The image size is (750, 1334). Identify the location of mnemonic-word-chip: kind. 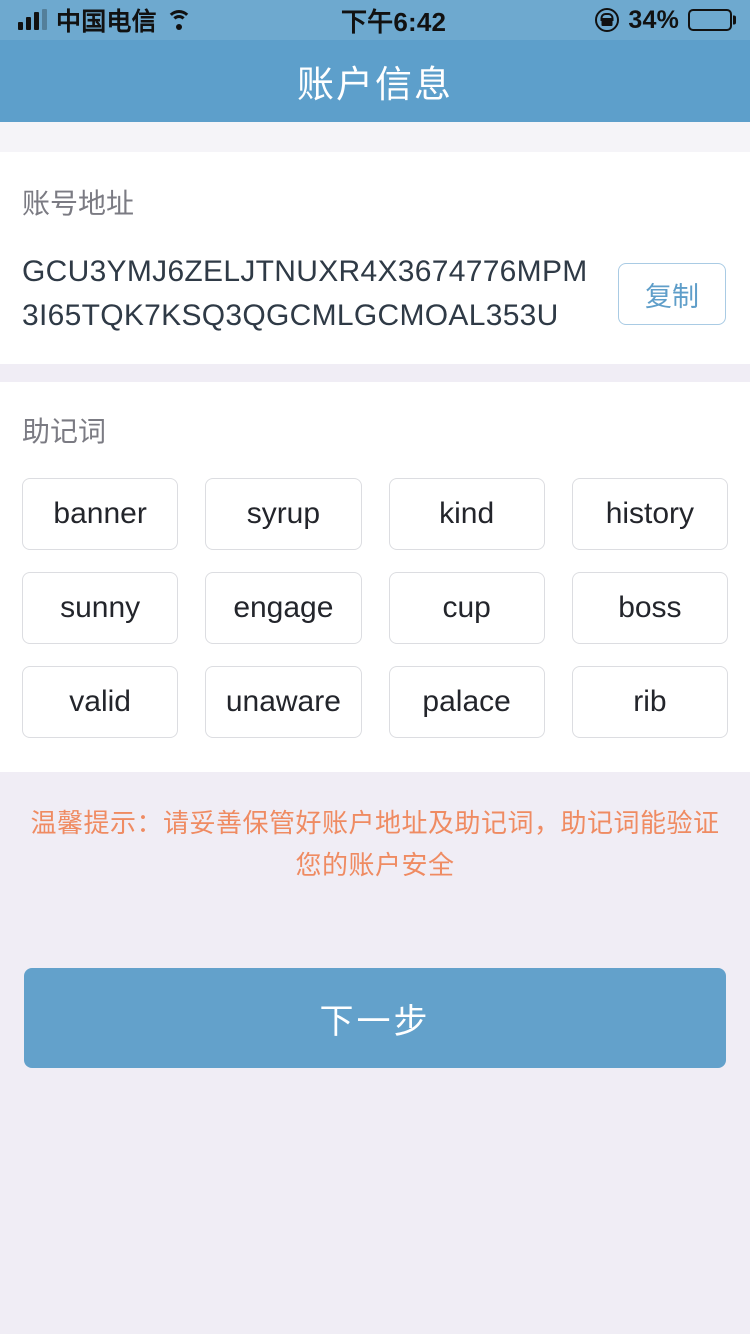
(466, 514).